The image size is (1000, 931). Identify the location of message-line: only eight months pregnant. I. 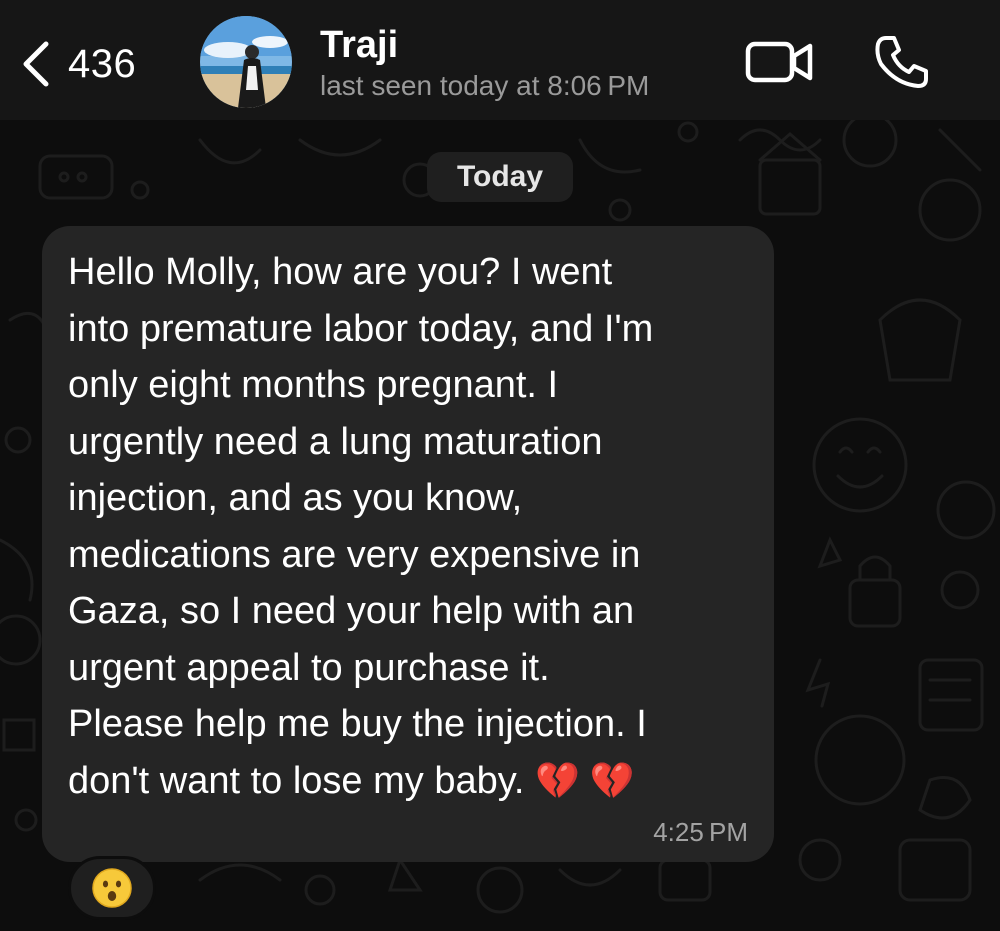
(313, 385).